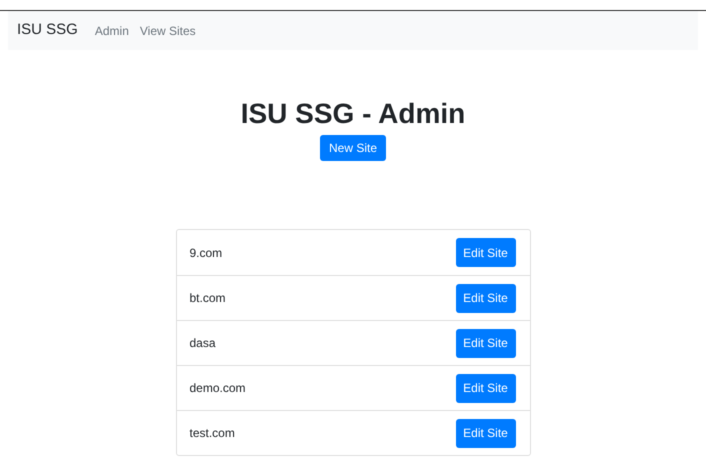 The width and height of the screenshot is (706, 466). I want to click on site-name: 9.com, so click(206, 253).